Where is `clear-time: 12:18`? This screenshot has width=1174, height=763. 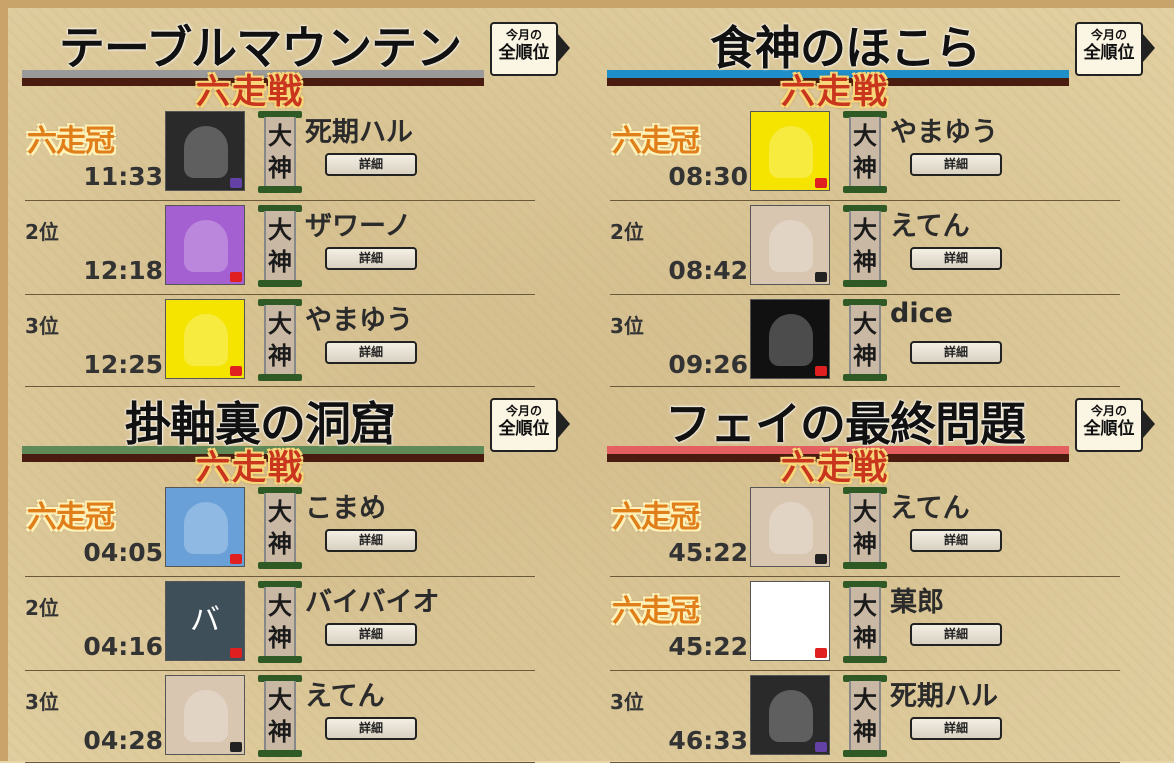 clear-time: 12:18 is located at coordinates (123, 270).